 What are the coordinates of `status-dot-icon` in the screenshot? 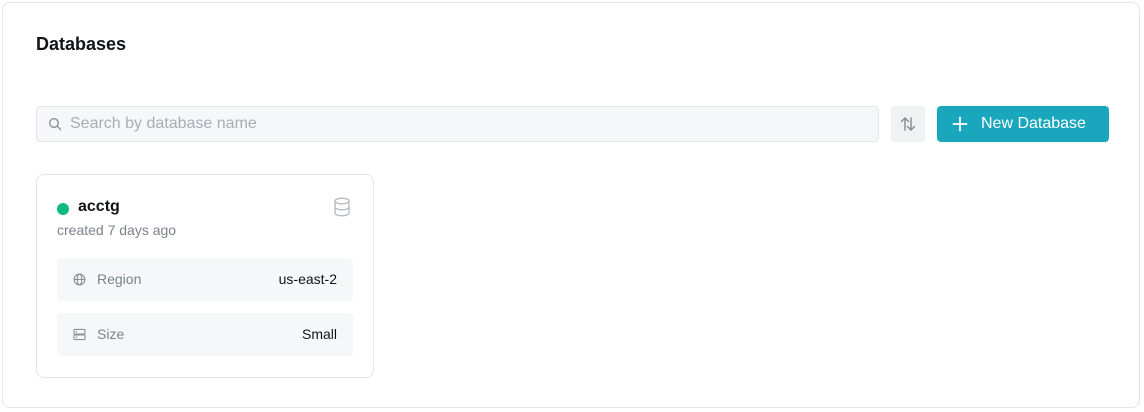 It's located at (63, 209).